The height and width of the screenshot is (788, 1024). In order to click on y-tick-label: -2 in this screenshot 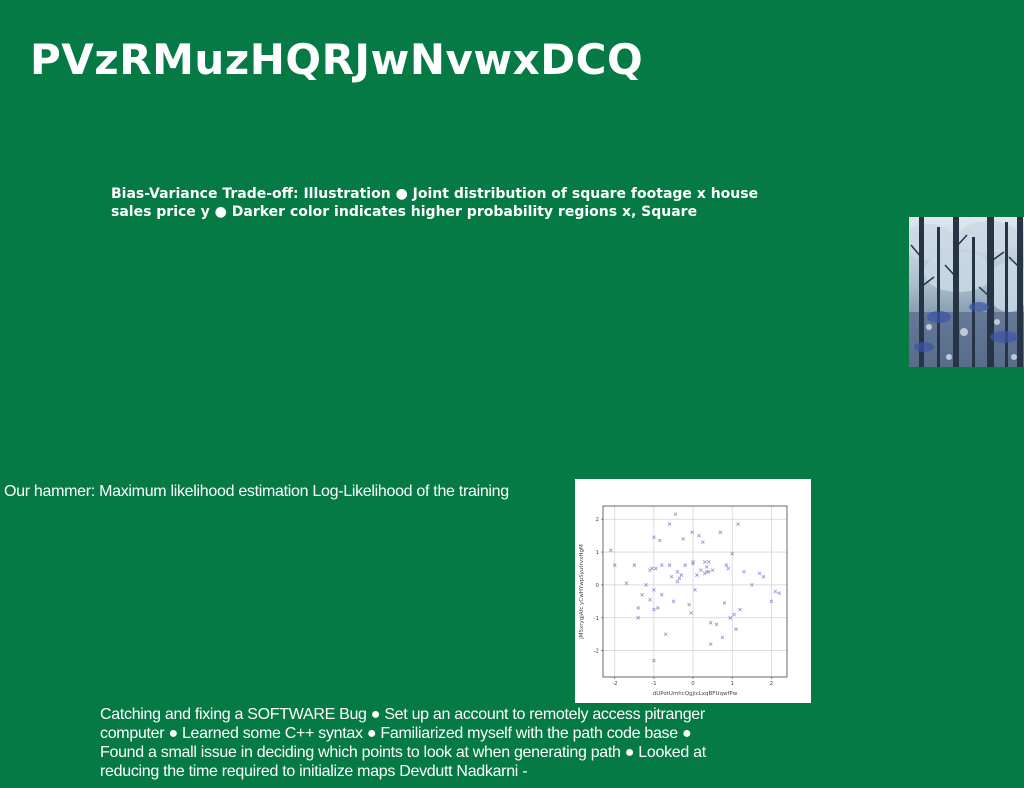, I will do `click(596, 652)`.